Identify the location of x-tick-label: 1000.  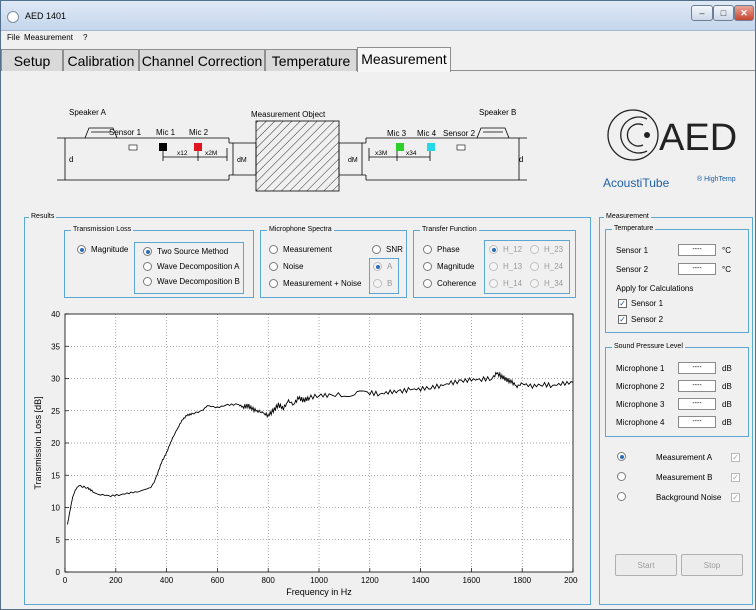
(319, 580).